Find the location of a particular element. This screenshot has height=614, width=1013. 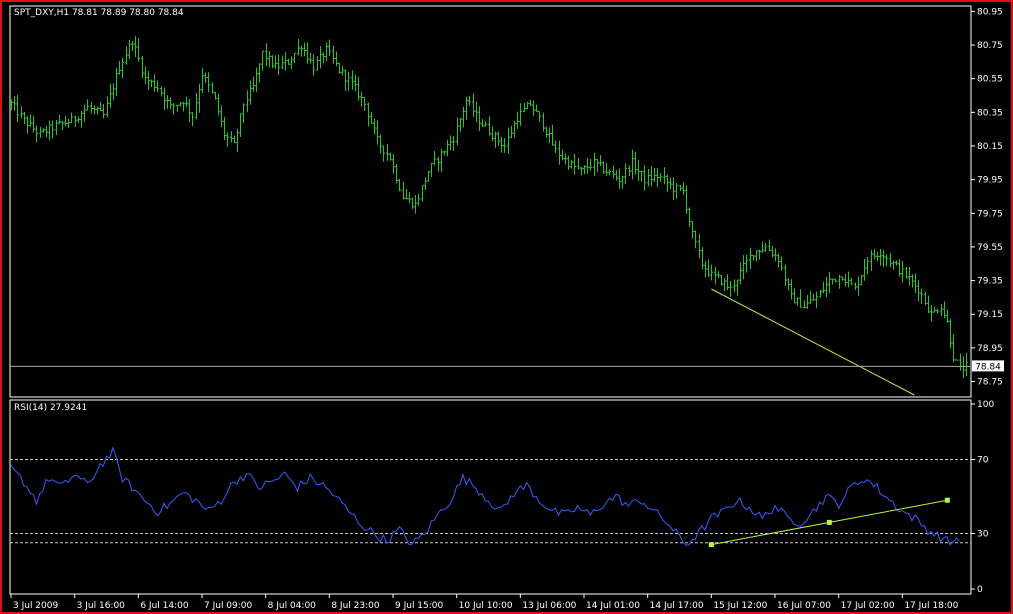

rsi-title: RSI(14) 27.9241 is located at coordinates (50, 408).